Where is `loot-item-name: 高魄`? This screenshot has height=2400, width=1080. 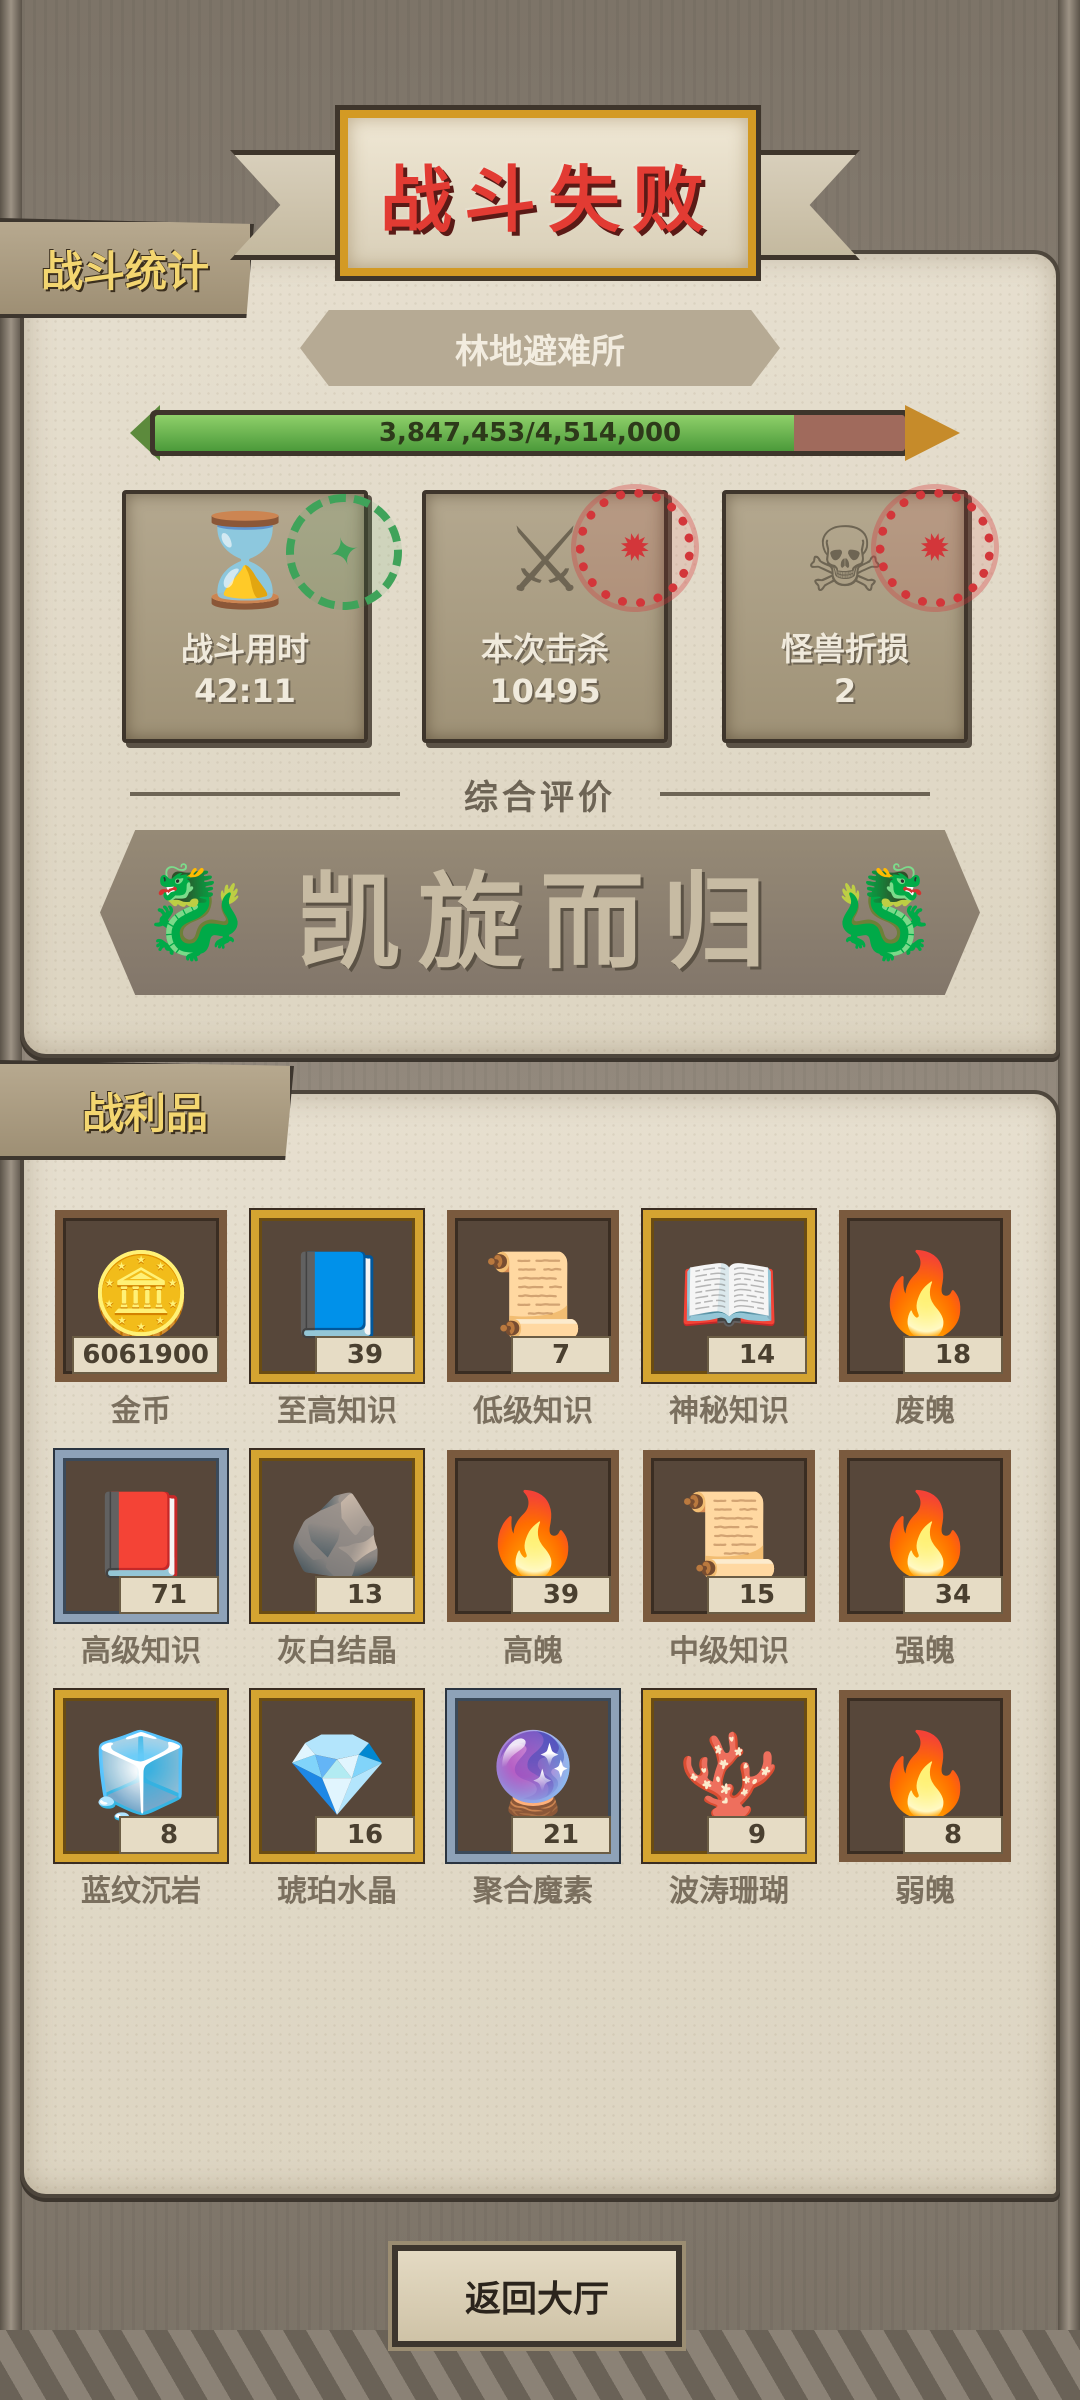 loot-item-name: 高魄 is located at coordinates (533, 1651).